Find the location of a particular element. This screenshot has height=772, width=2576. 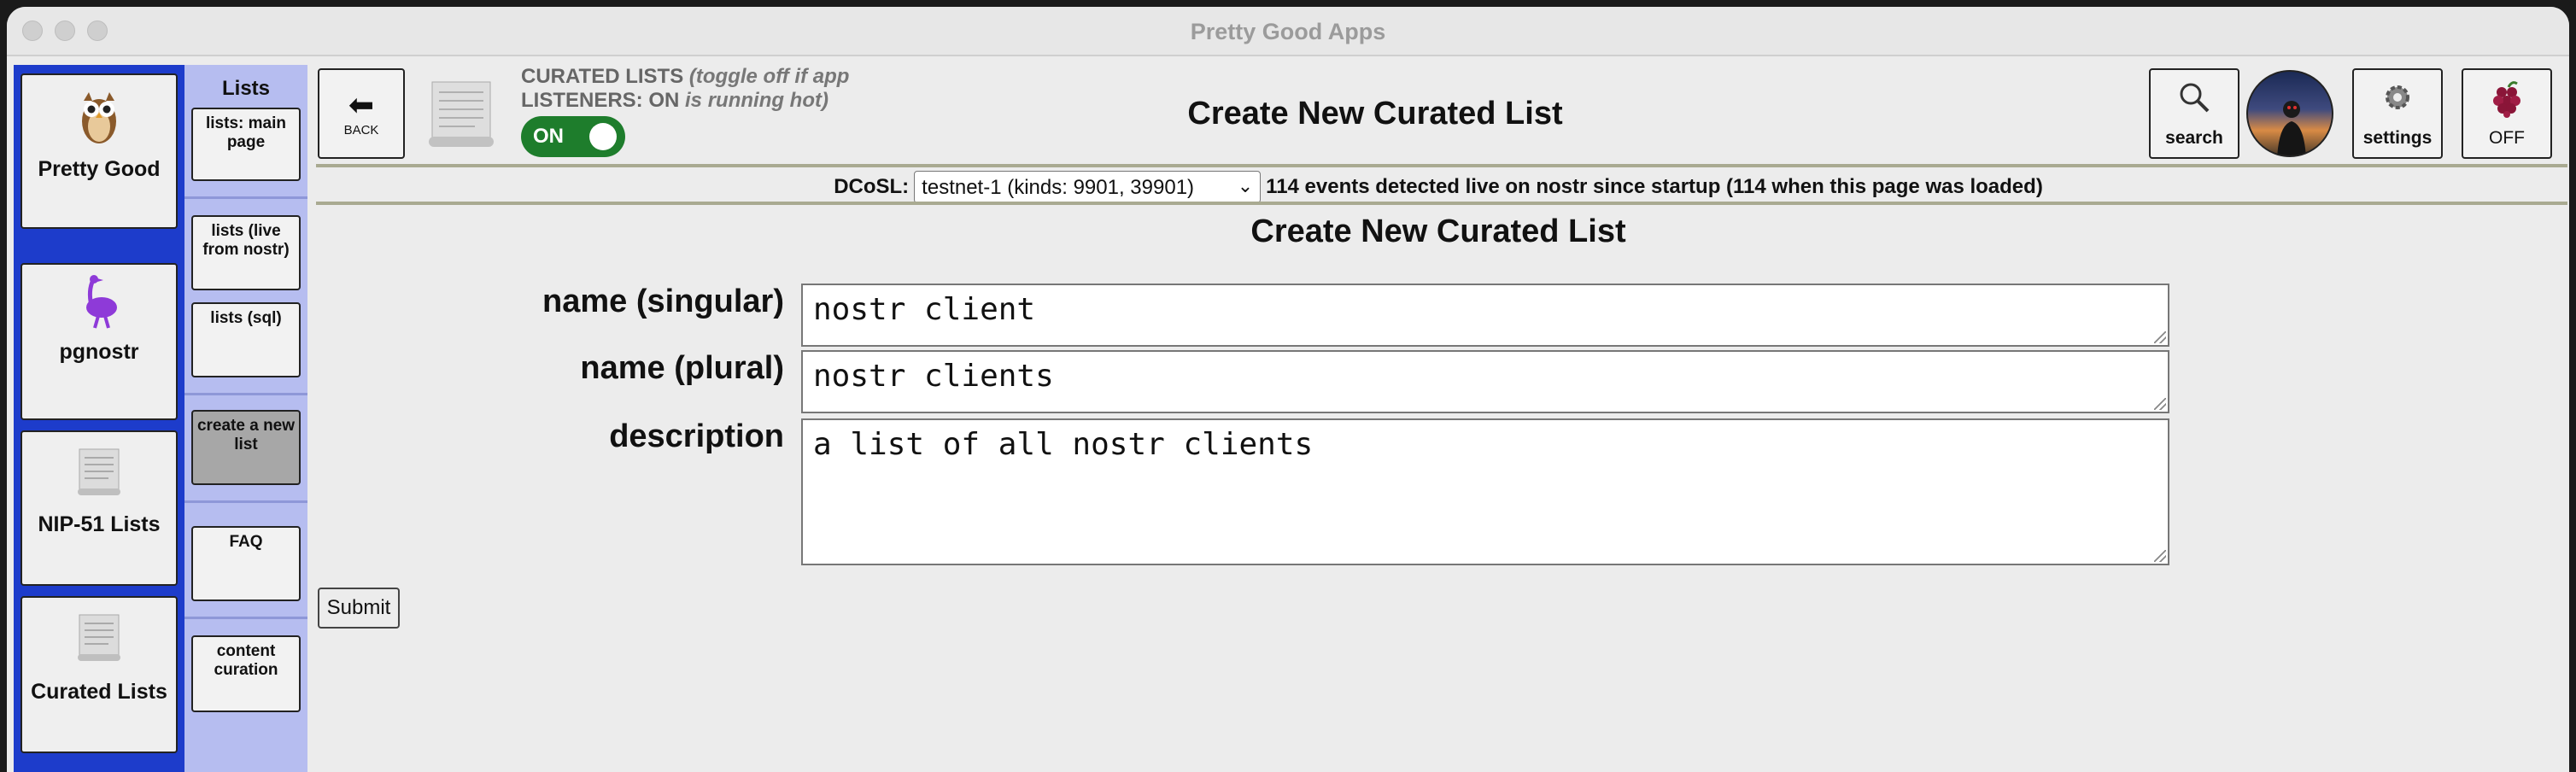

chevron-down-icon: ⌄ is located at coordinates (1245, 185).